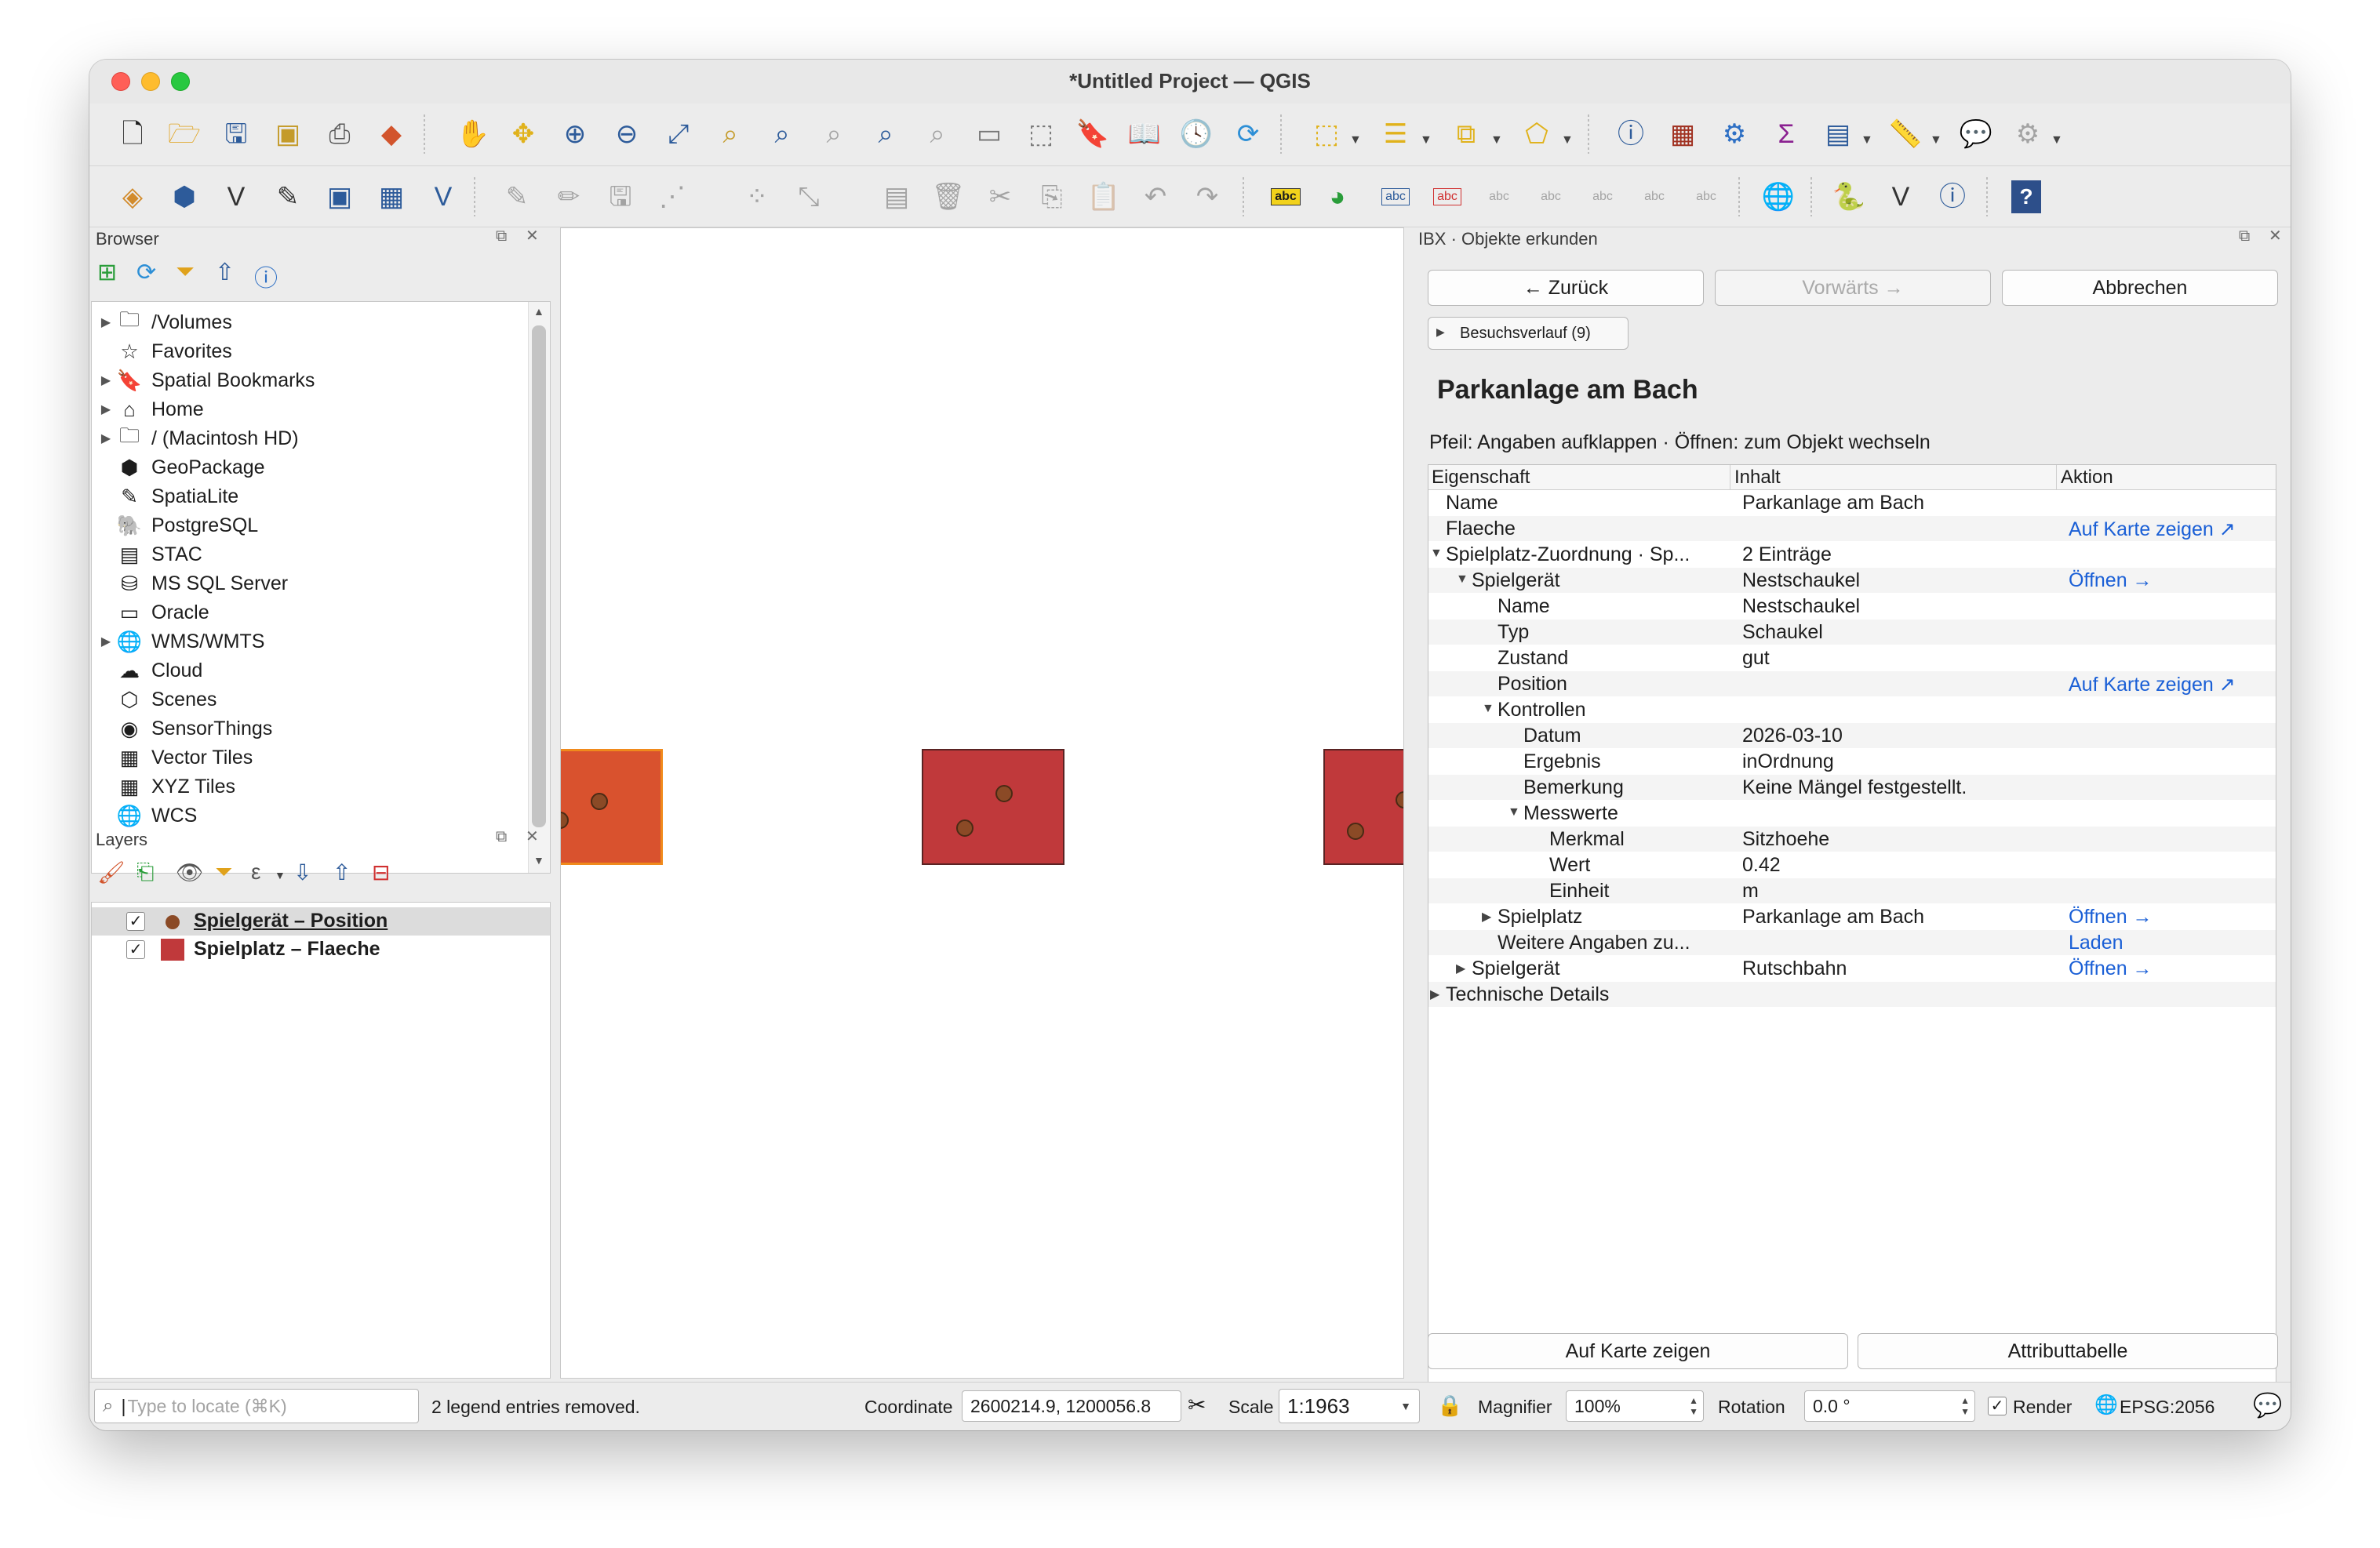  Describe the element at coordinates (184, 197) in the screenshot. I see `new-geopackage-icon: ⬢` at that location.